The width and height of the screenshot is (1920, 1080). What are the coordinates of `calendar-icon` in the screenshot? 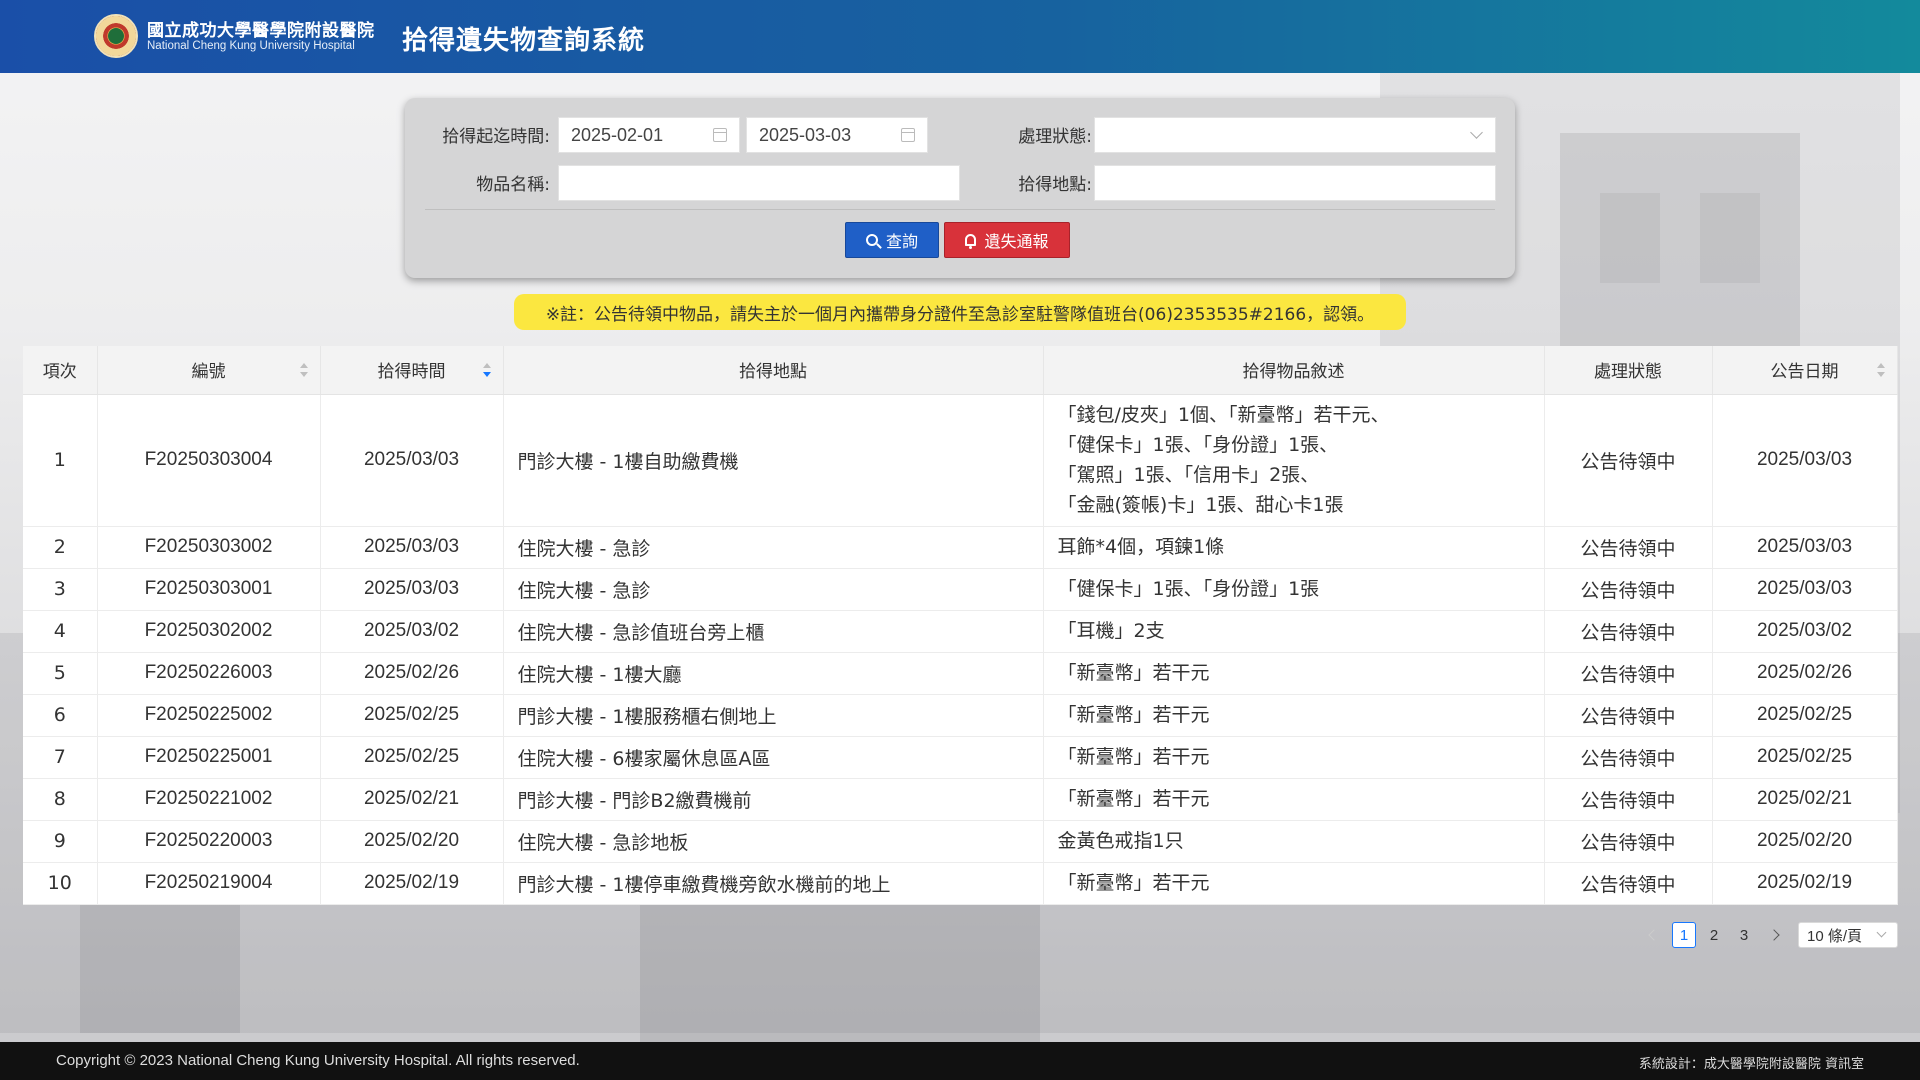 It's located at (908, 135).